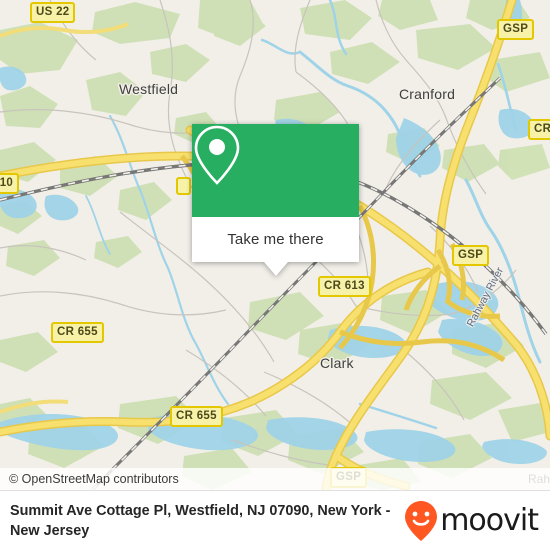  I want to click on shield-small-hidden, so click(183, 186).